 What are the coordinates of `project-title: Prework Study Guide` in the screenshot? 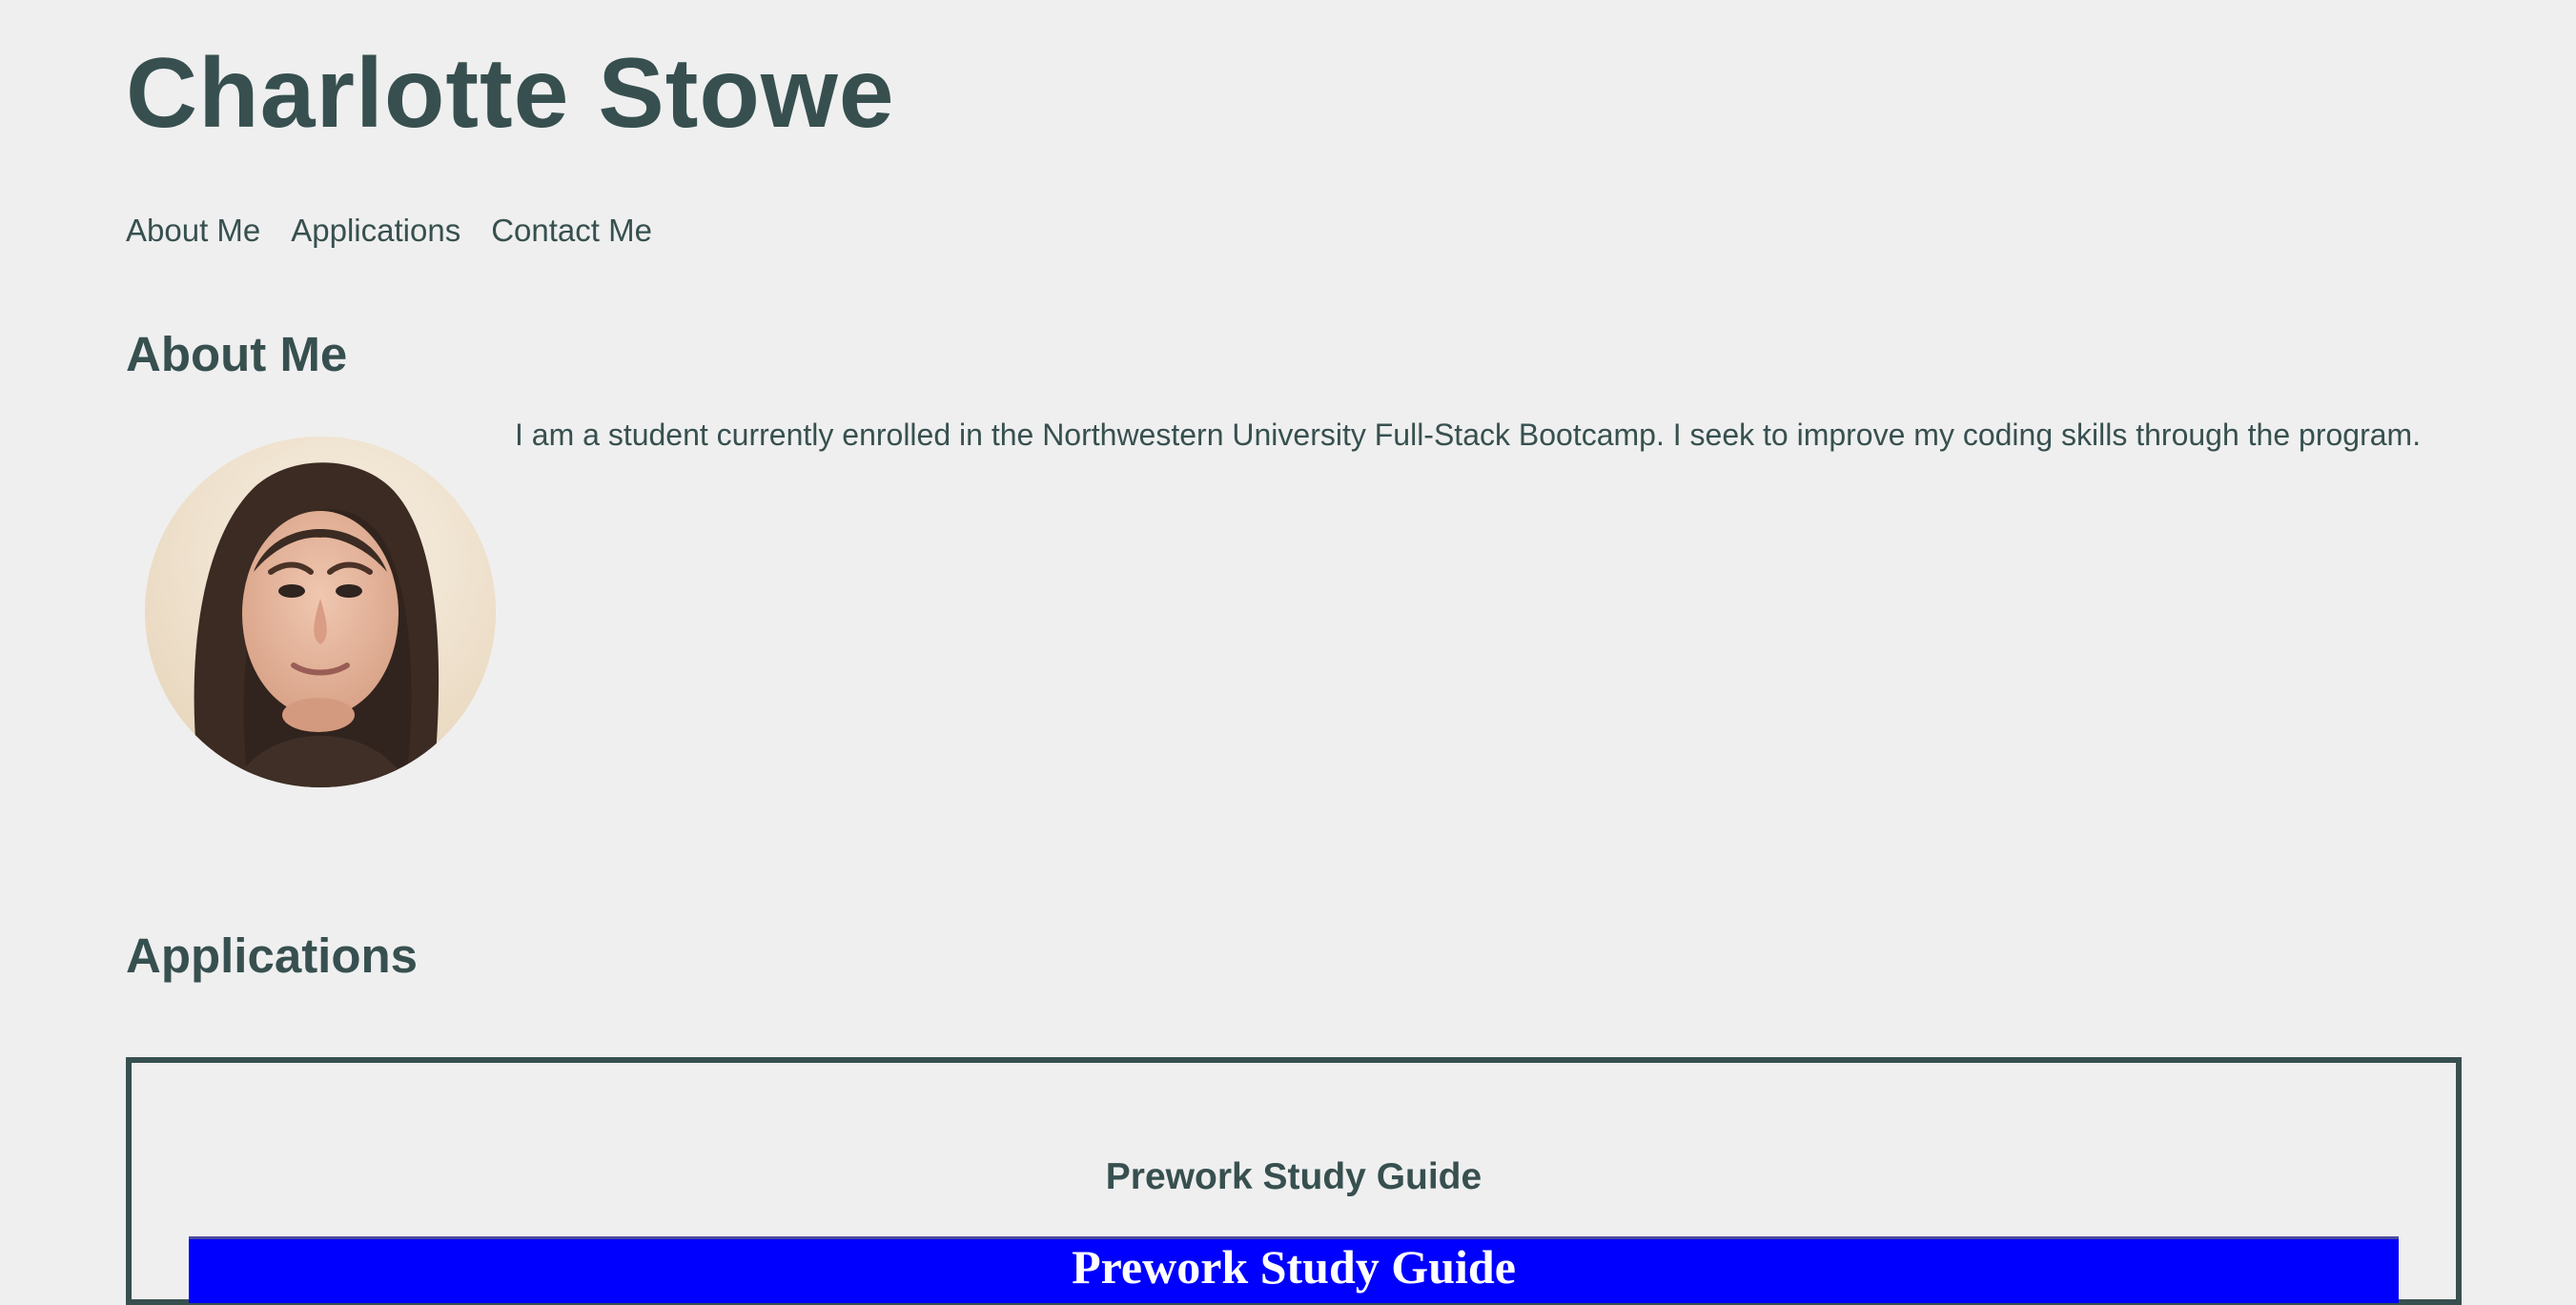 It's located at (1293, 1176).